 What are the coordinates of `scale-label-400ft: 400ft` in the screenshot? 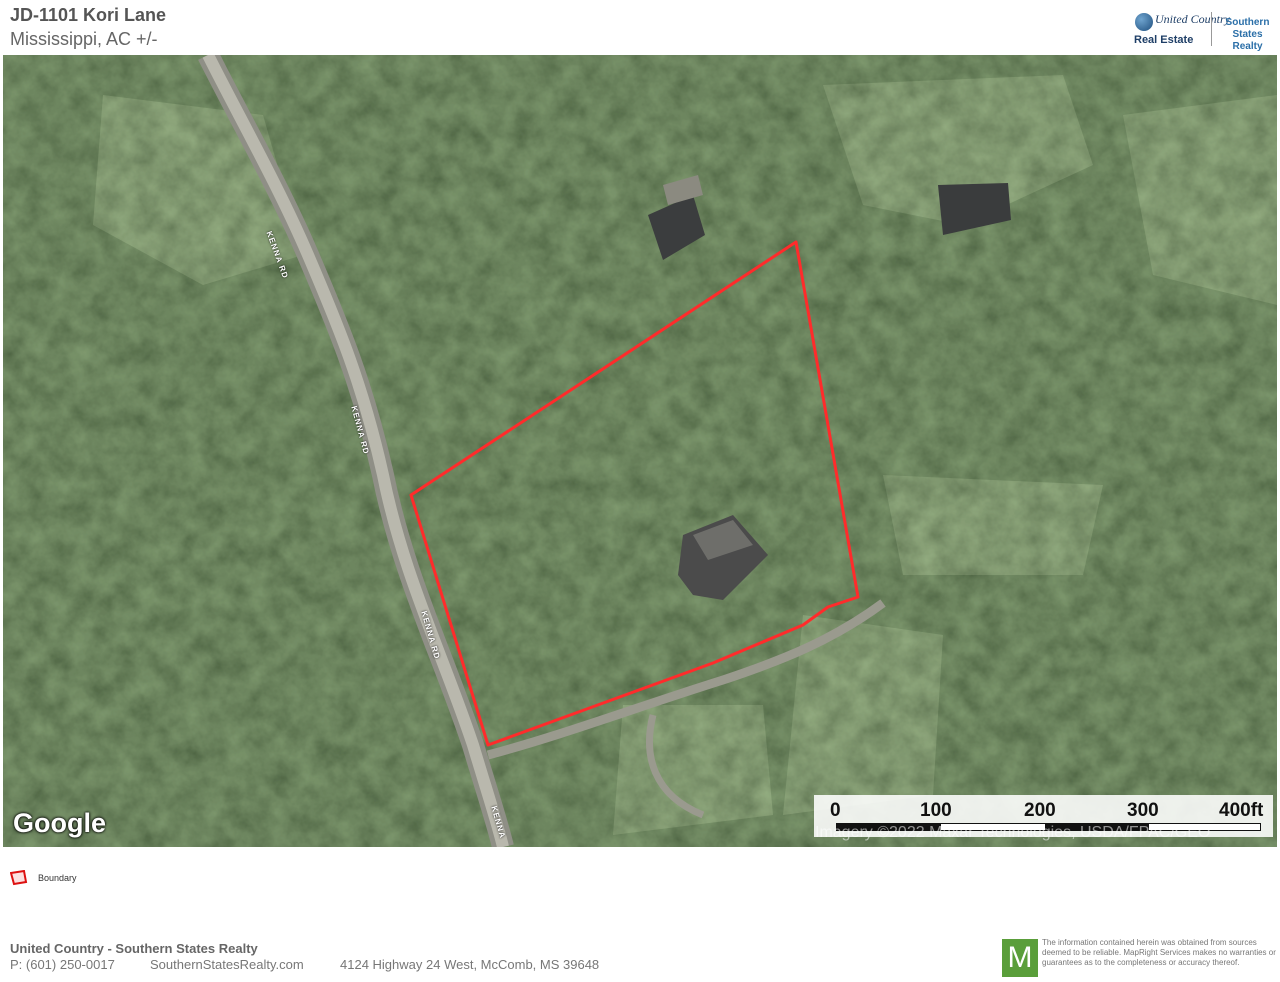 It's located at (1241, 810).